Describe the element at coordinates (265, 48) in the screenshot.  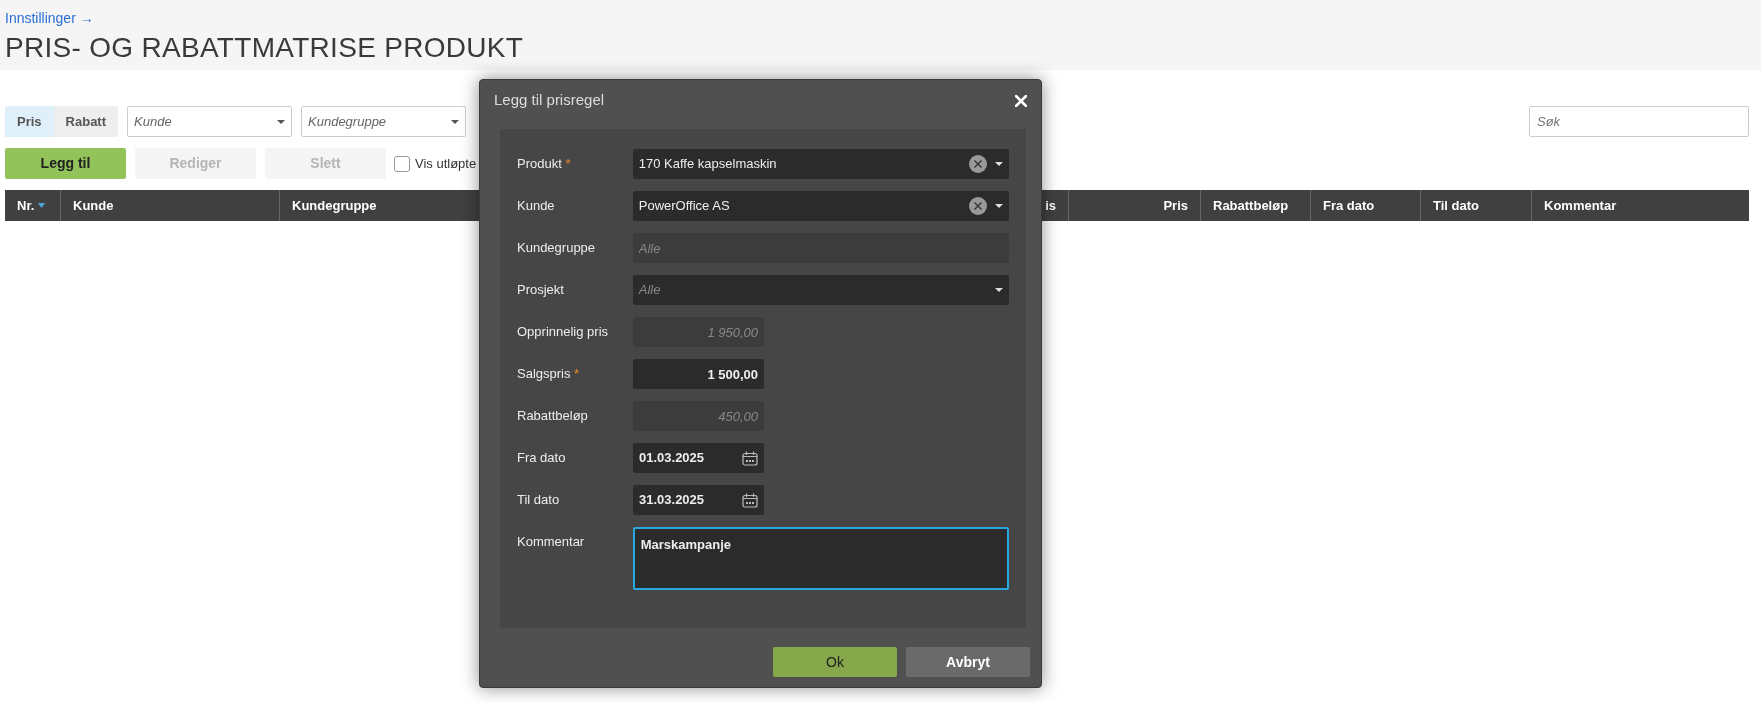
I see `page-title: PRIS- OG RABATTMATRISE PRODUKT` at that location.